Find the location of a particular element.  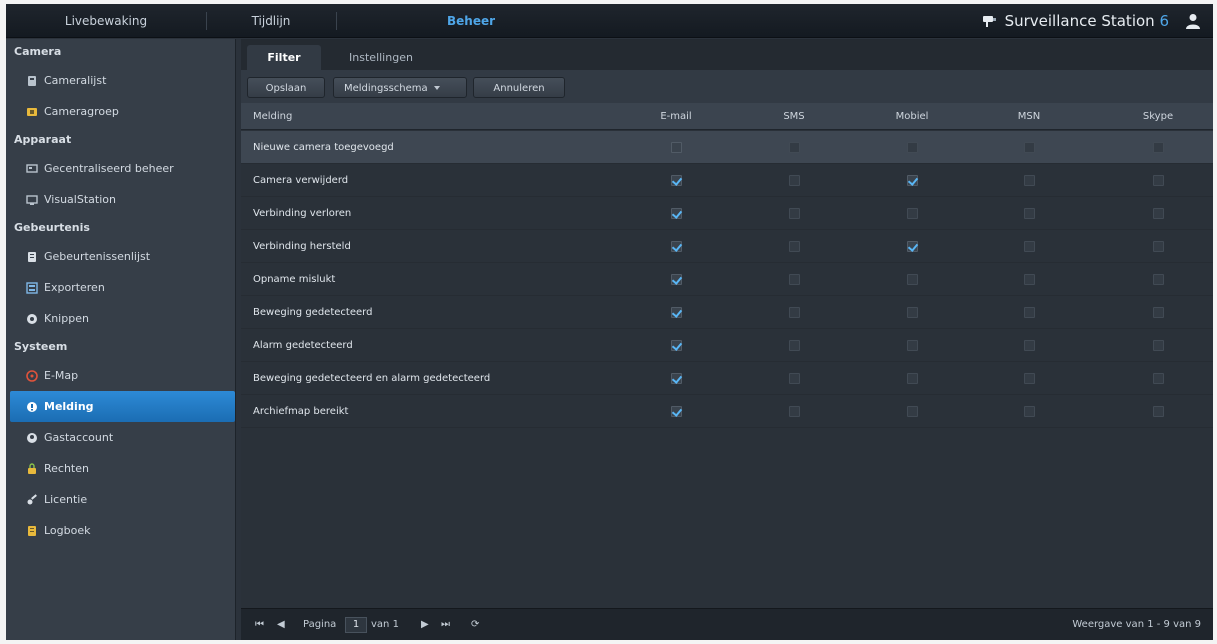

sidebar-category-camera: Camera is located at coordinates (38, 51).